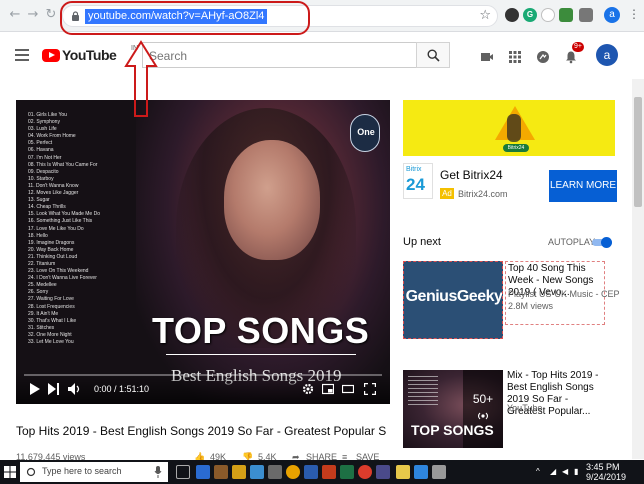 The height and width of the screenshot is (484, 644). I want to click on taskbar-date: 9/24/2019, so click(606, 477).